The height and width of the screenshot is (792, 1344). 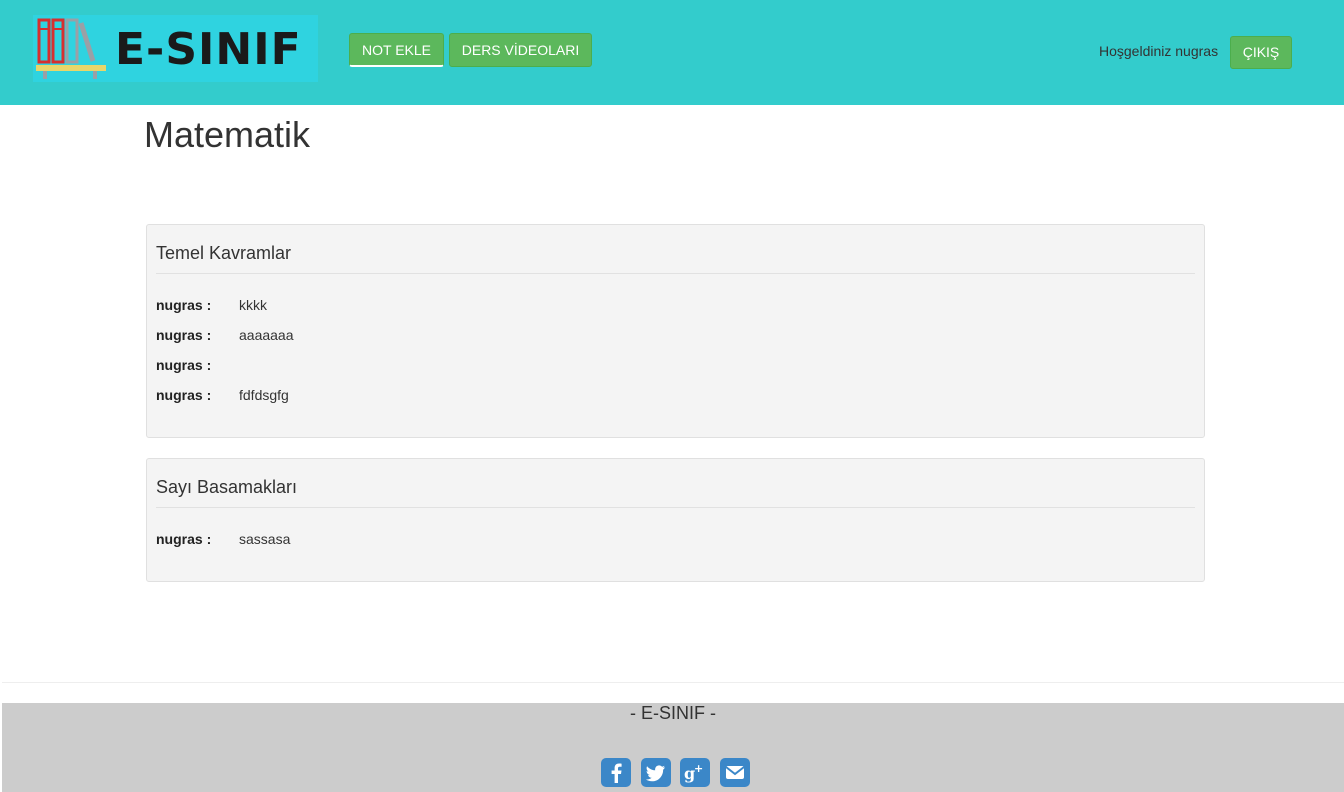 I want to click on note-item: nugras : sassasa, so click(x=223, y=539).